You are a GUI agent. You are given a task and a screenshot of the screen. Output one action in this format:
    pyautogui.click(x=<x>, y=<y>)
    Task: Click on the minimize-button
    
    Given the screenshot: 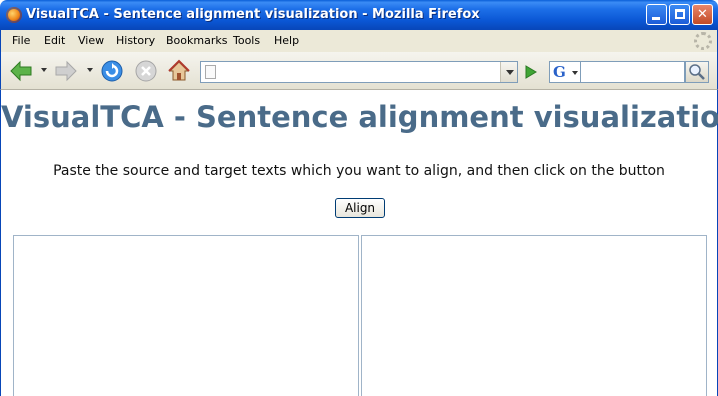 What is the action you would take?
    pyautogui.click(x=656, y=14)
    